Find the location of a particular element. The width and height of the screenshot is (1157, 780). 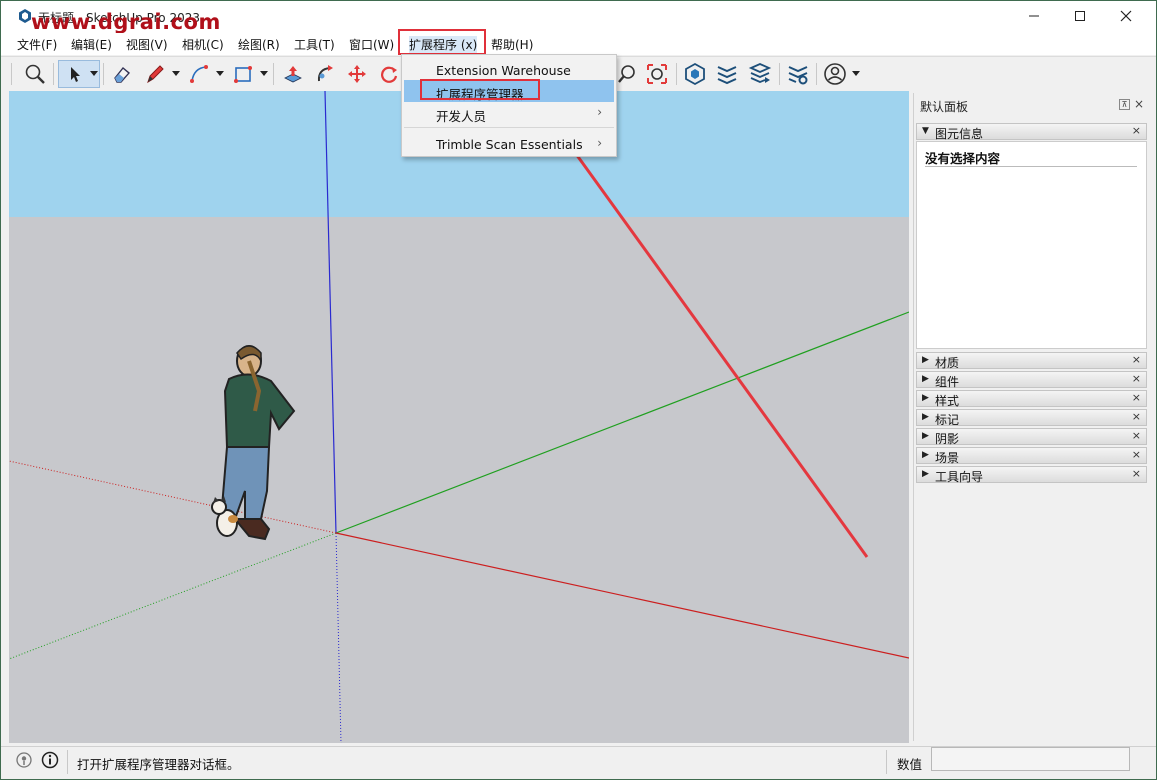

rotate-icon is located at coordinates (389, 74).